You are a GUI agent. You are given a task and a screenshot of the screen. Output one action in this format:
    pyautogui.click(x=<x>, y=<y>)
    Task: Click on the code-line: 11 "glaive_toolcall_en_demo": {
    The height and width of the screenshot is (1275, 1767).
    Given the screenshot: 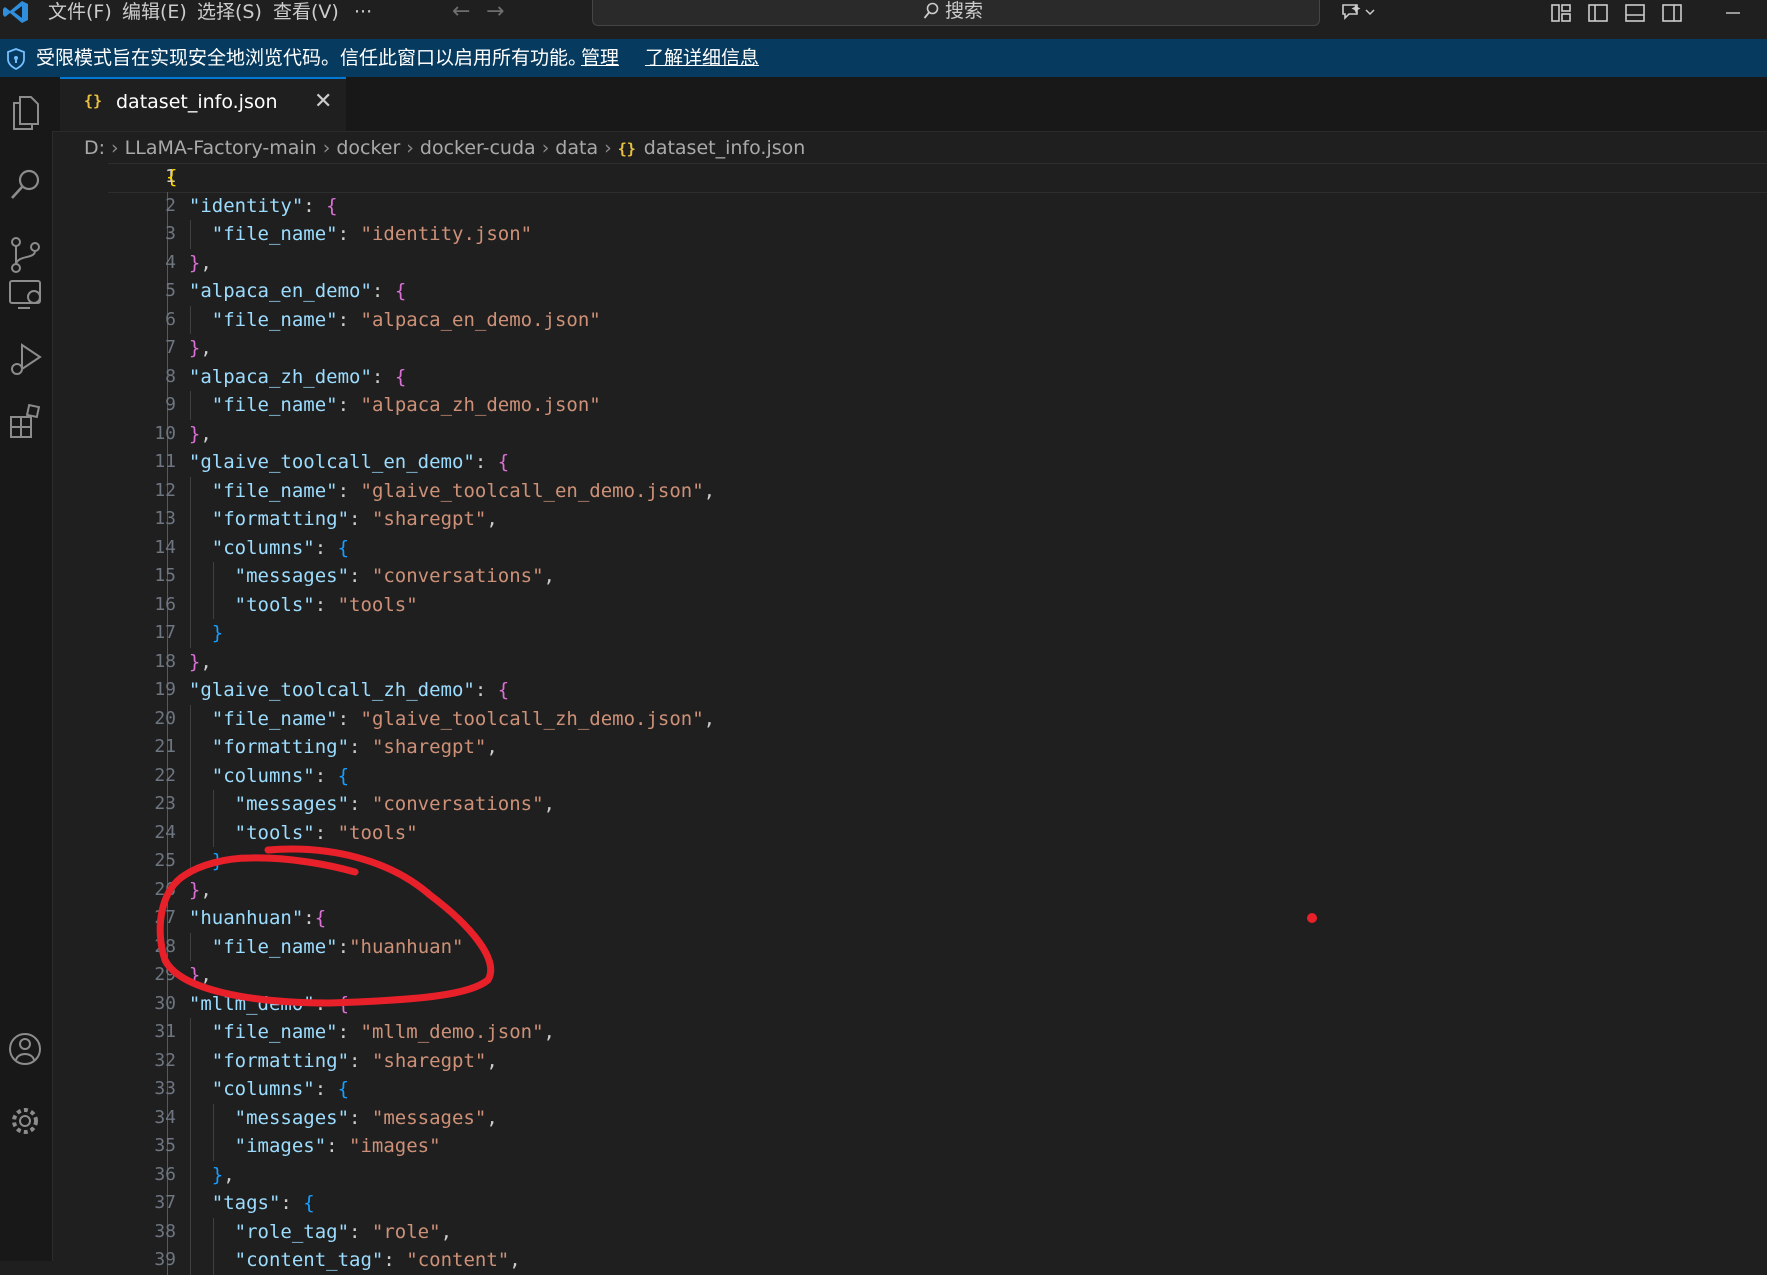 What is the action you would take?
    pyautogui.click(x=909, y=462)
    